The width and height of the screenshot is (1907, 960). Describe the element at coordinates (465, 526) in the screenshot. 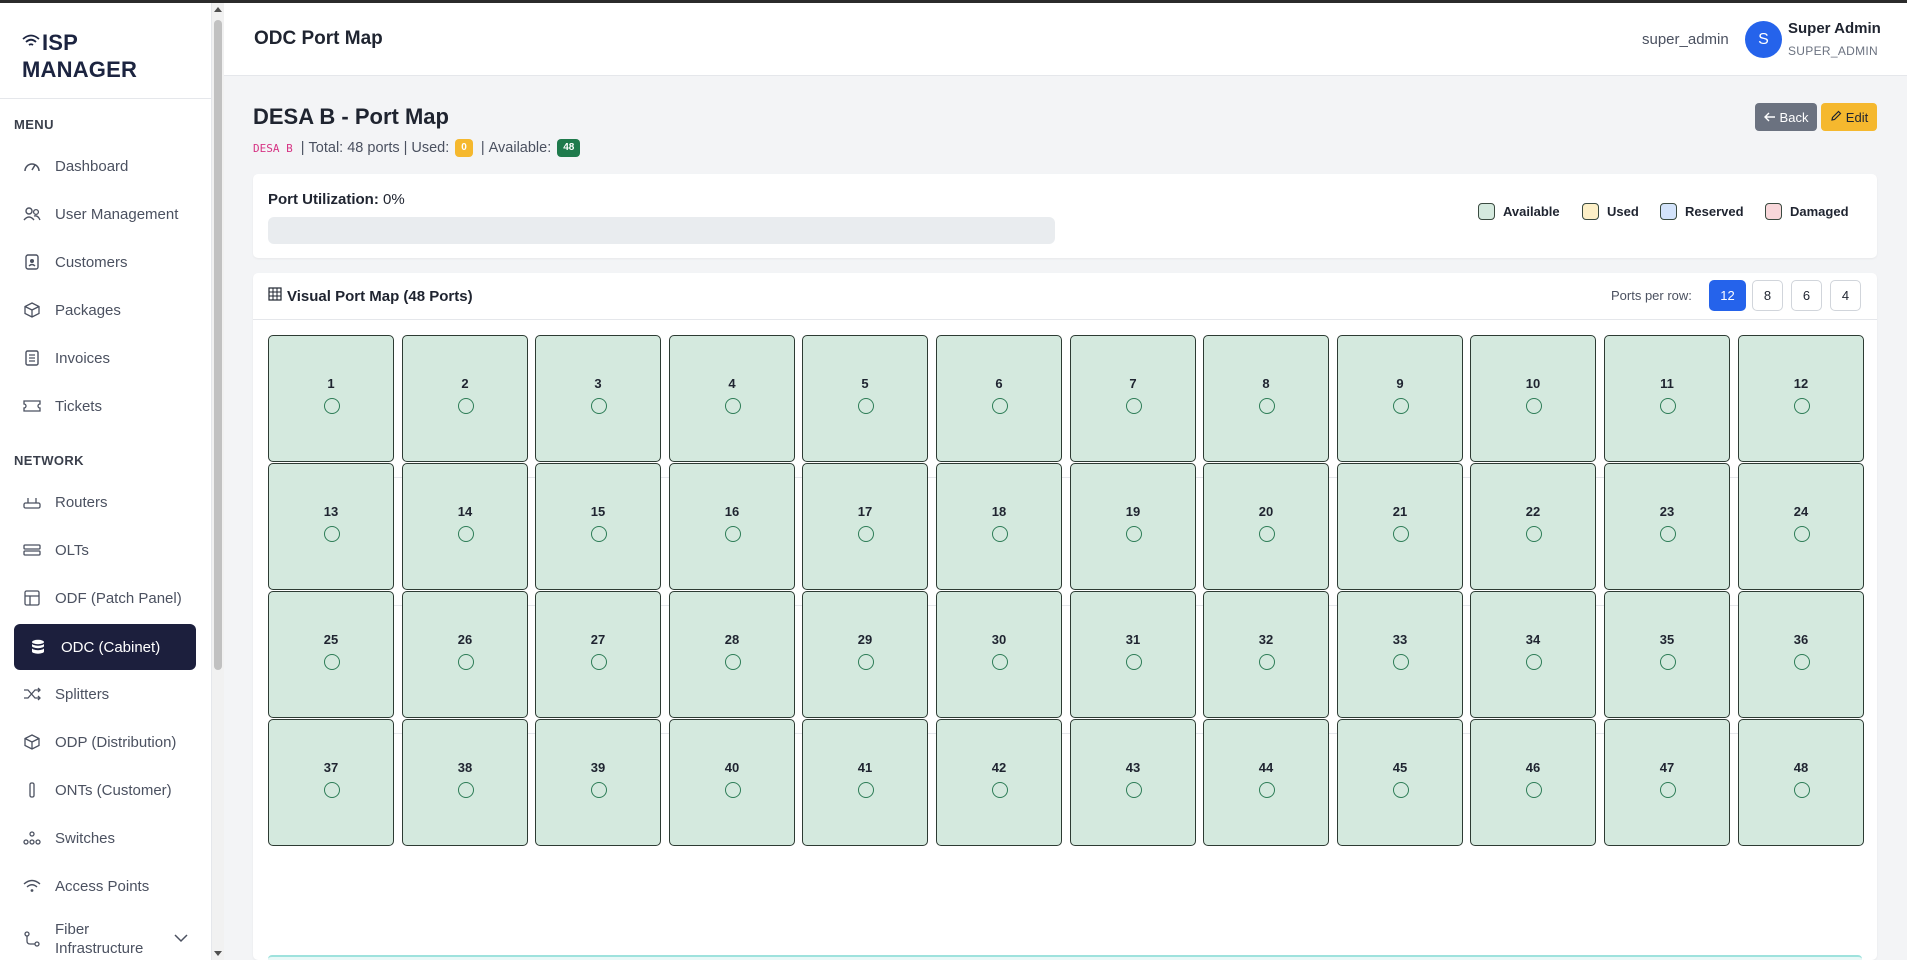

I see `port-tile: 14` at that location.